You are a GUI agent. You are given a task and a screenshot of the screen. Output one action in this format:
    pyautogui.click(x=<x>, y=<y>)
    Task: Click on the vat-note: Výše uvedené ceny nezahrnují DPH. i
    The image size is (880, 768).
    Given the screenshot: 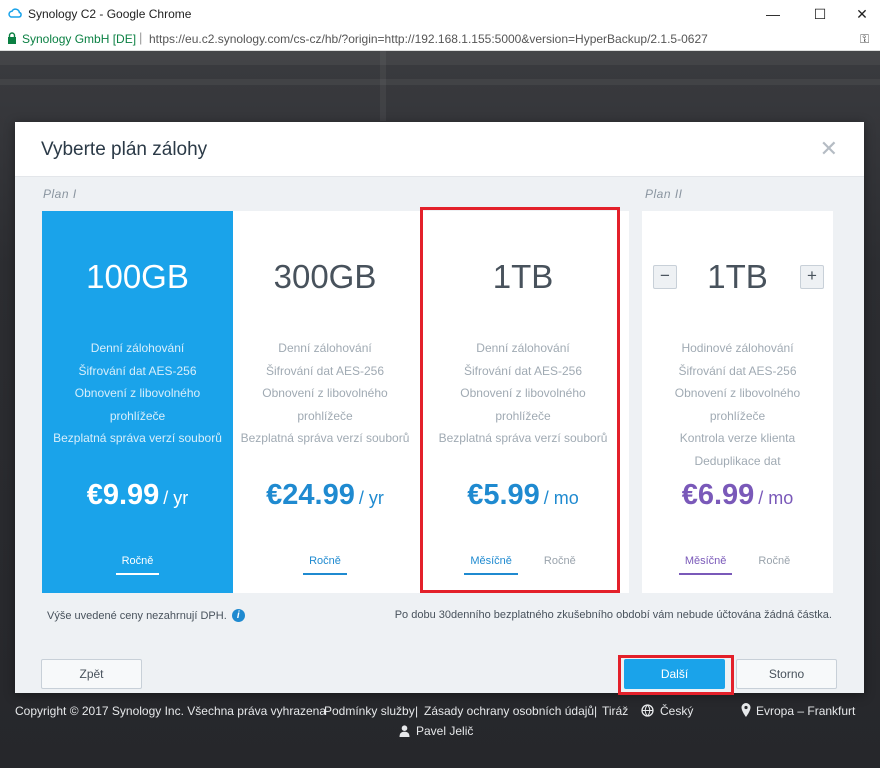 What is the action you would take?
    pyautogui.click(x=146, y=615)
    